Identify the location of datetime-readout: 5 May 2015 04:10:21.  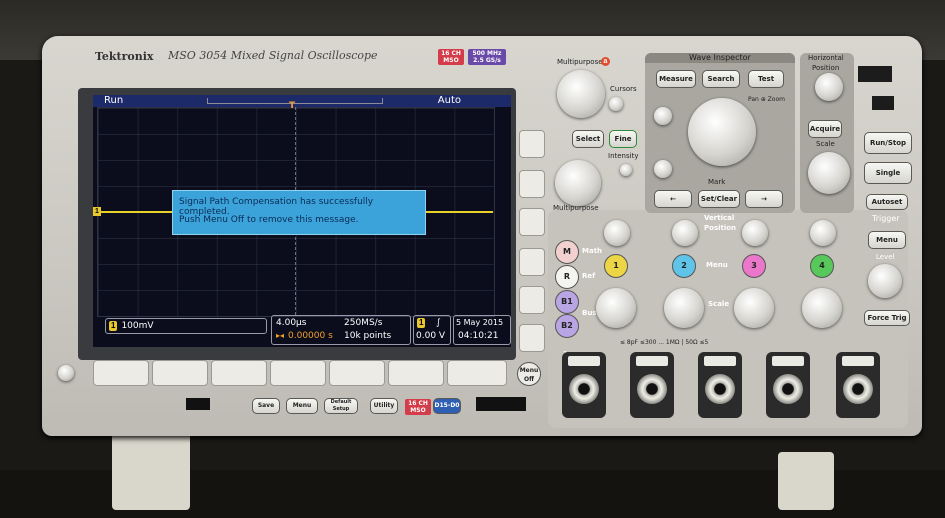
(482, 330).